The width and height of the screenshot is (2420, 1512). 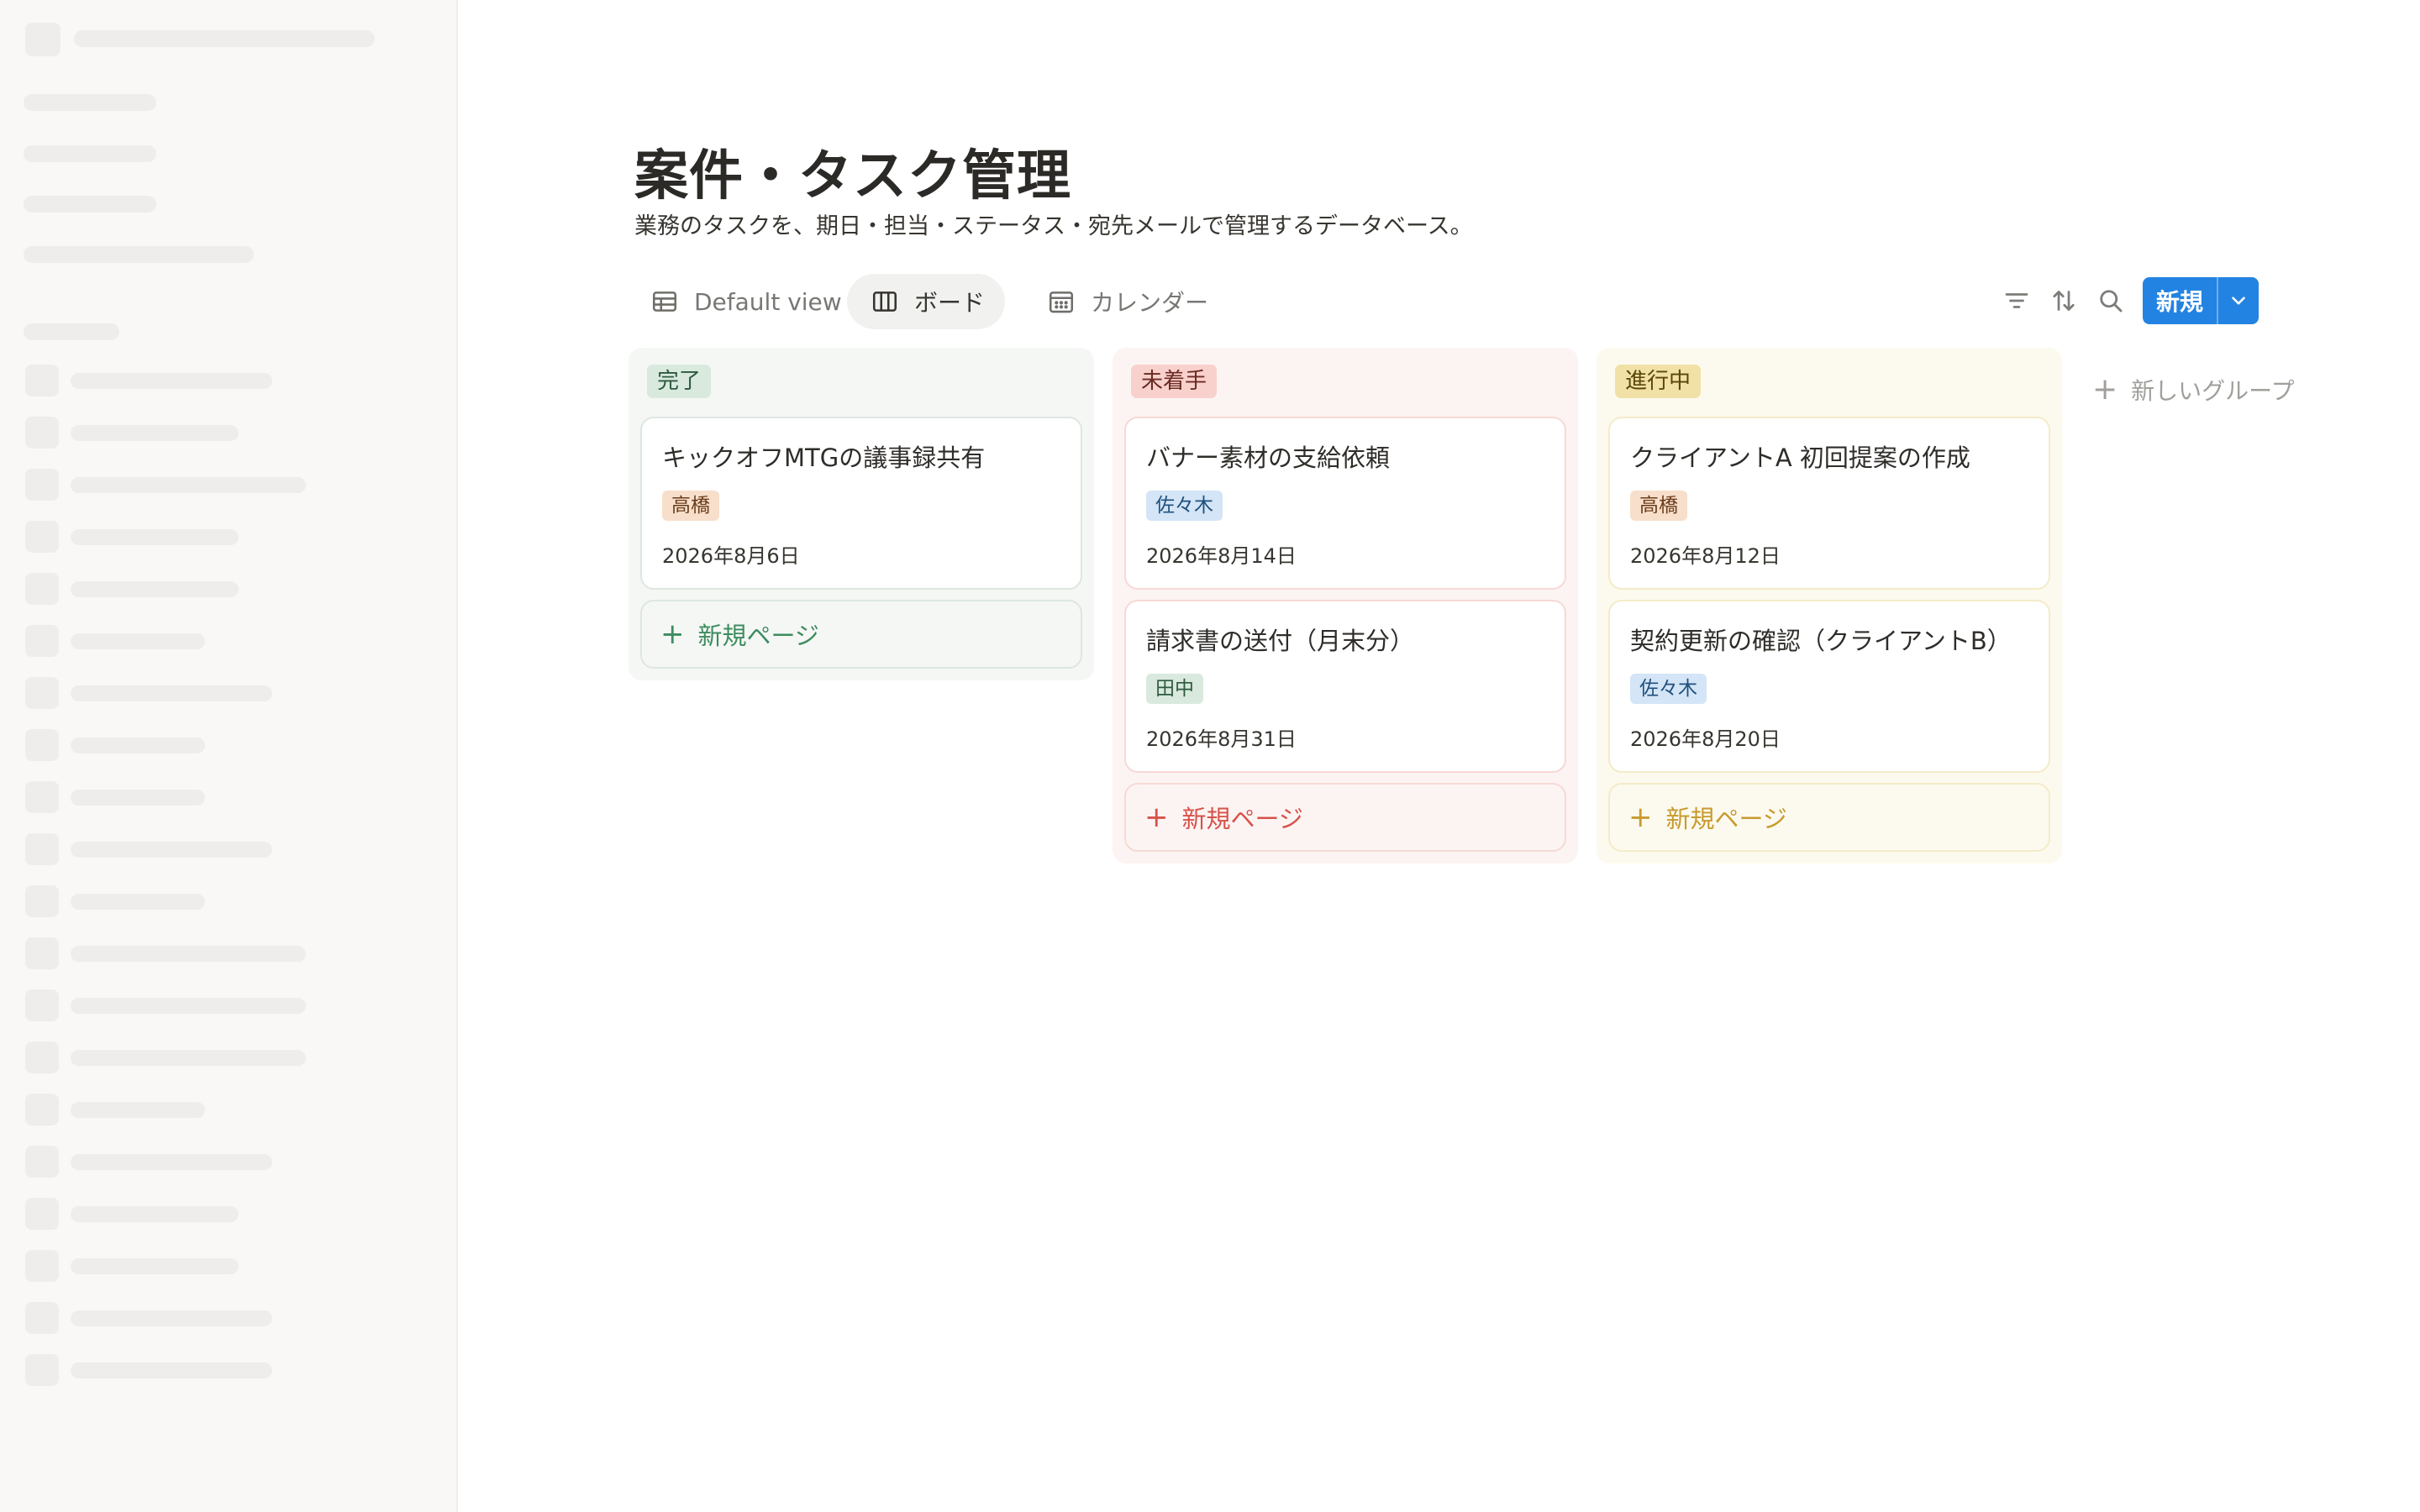 I want to click on calendar-icon, so click(x=1061, y=302).